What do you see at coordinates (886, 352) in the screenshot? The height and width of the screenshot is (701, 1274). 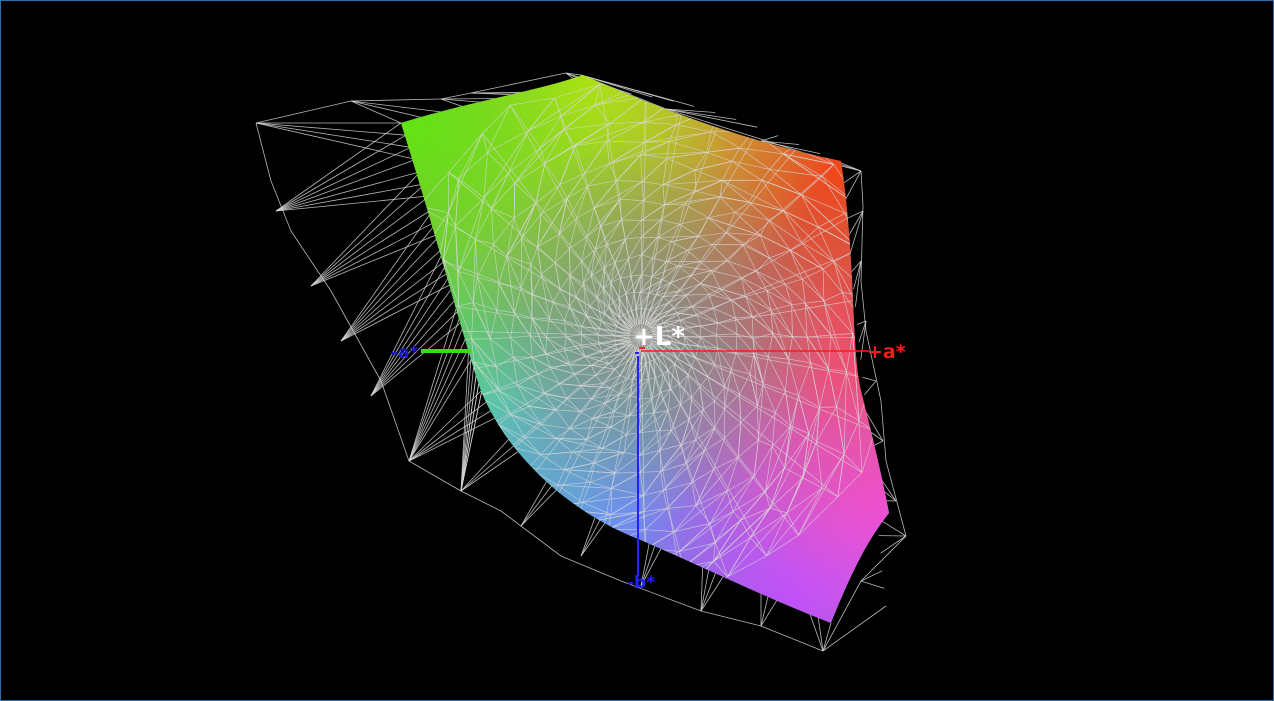 I see `a-positive-axis-label: +a*` at bounding box center [886, 352].